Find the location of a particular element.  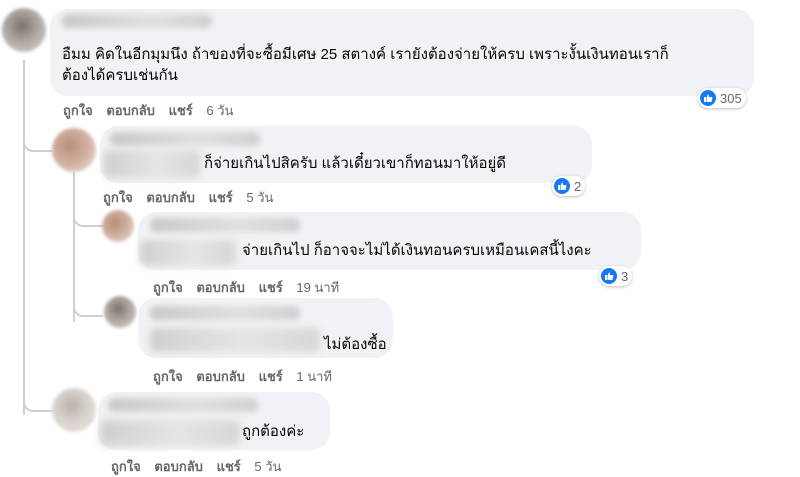

comment-actions: ถูกใจ ตอบกลับ แชร์ 19 นาที is located at coordinates (251, 287).